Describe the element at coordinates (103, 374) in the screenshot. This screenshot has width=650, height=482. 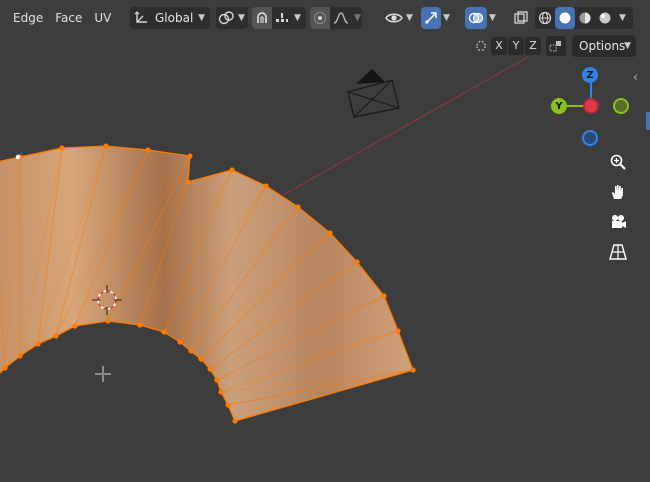
I see `mouse-crosshair-icon` at that location.